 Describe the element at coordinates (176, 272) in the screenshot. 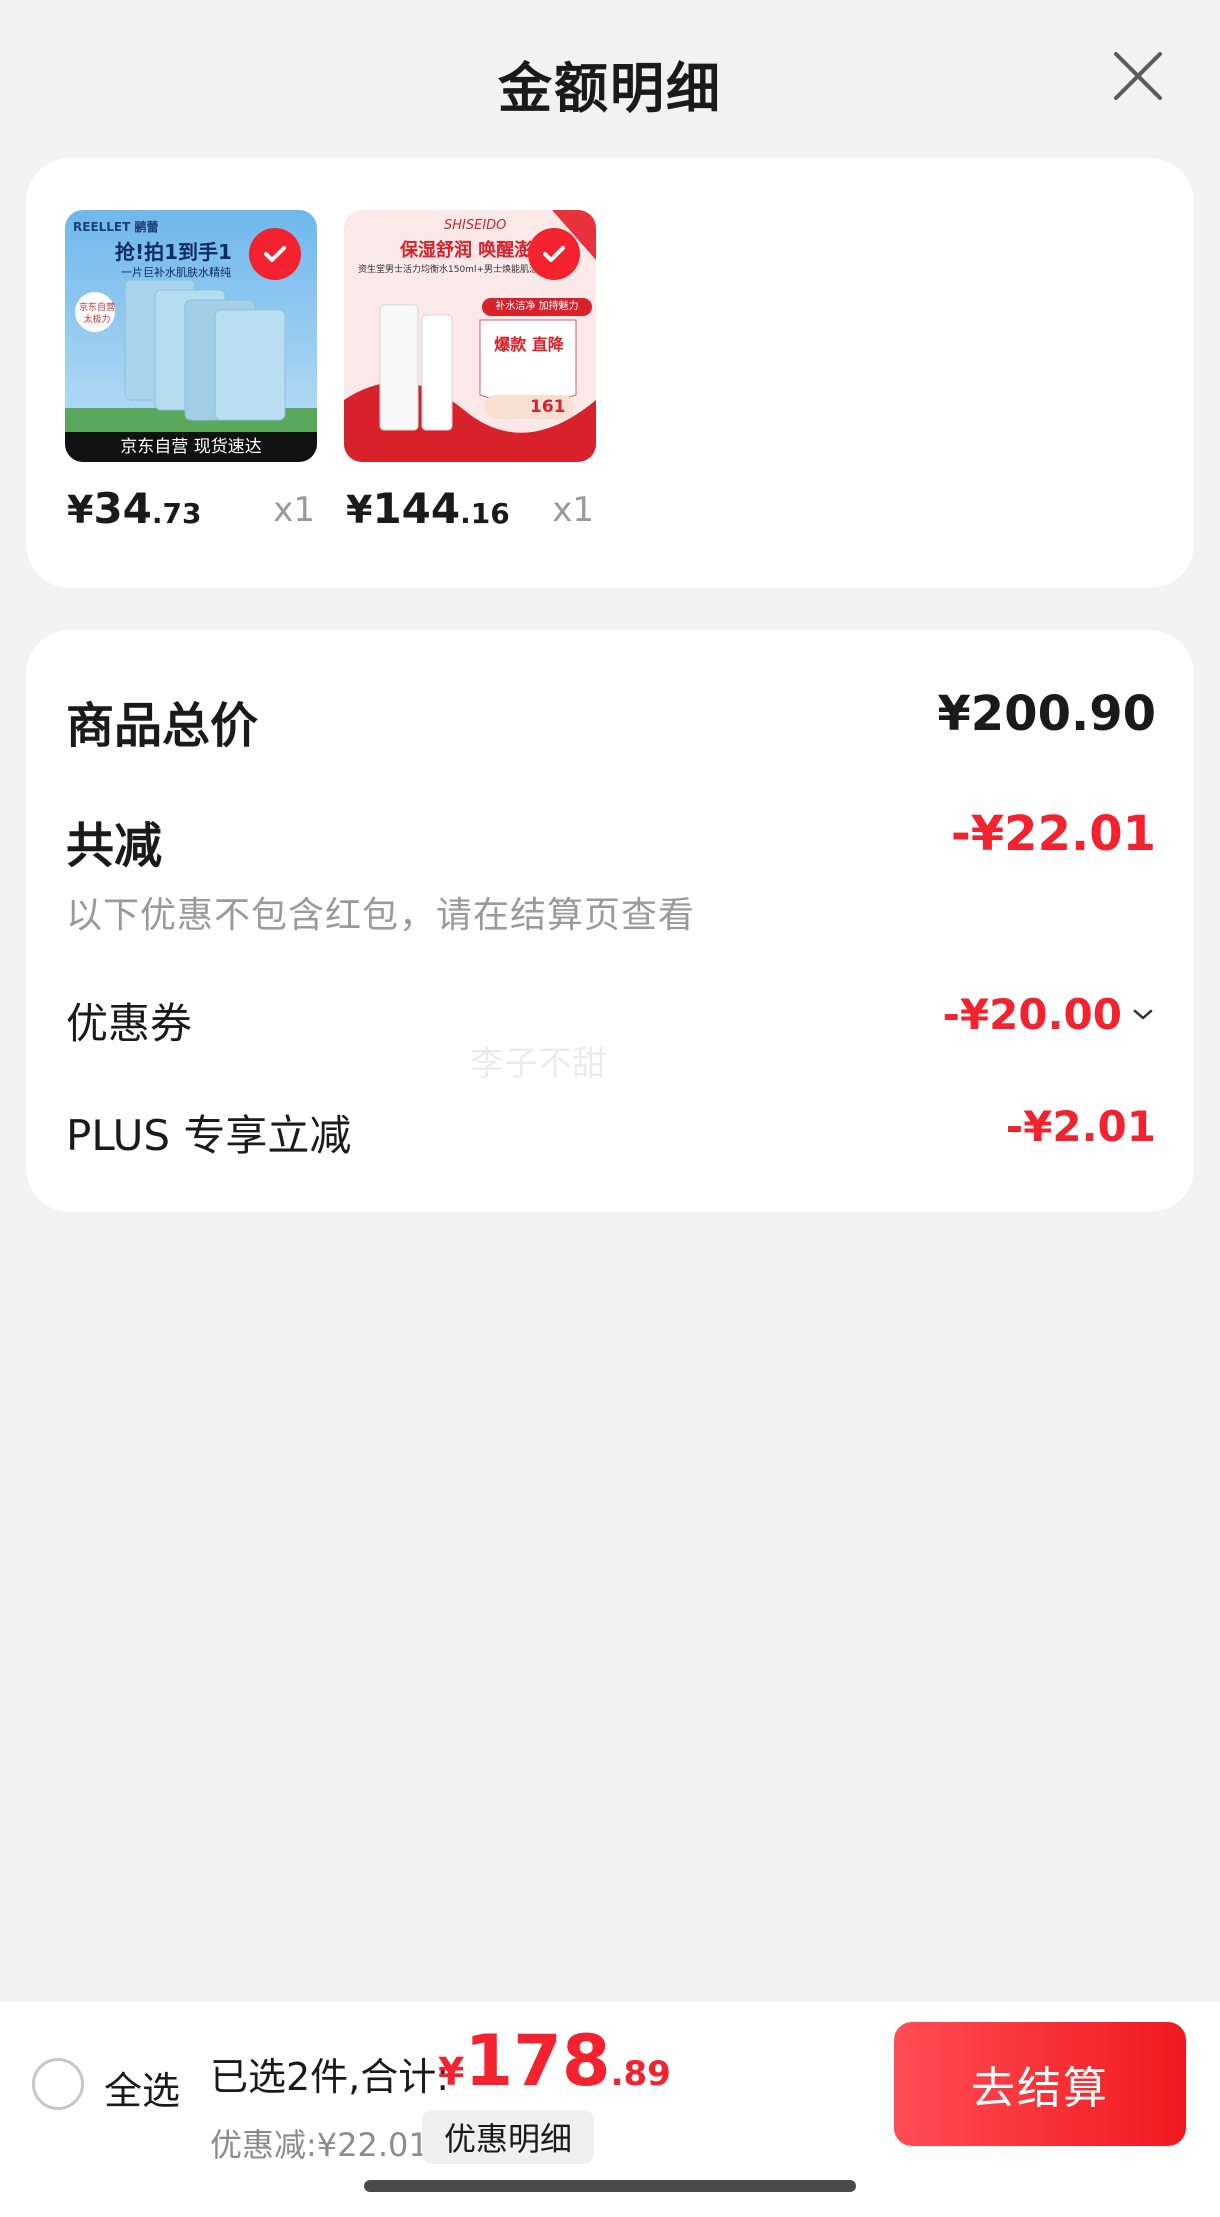

I see `banner-subtitle: 一片巨补水肌肤水精纯` at that location.